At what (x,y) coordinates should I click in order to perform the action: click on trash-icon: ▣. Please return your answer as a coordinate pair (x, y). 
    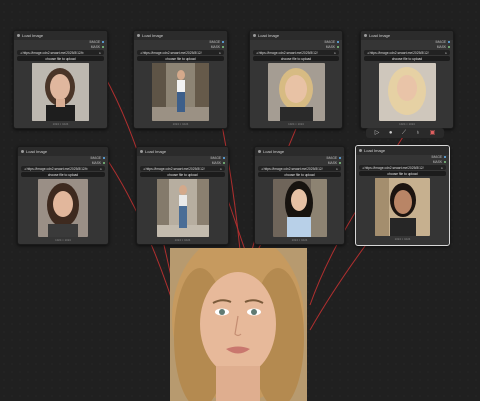
    Looking at the image, I should click on (433, 133).